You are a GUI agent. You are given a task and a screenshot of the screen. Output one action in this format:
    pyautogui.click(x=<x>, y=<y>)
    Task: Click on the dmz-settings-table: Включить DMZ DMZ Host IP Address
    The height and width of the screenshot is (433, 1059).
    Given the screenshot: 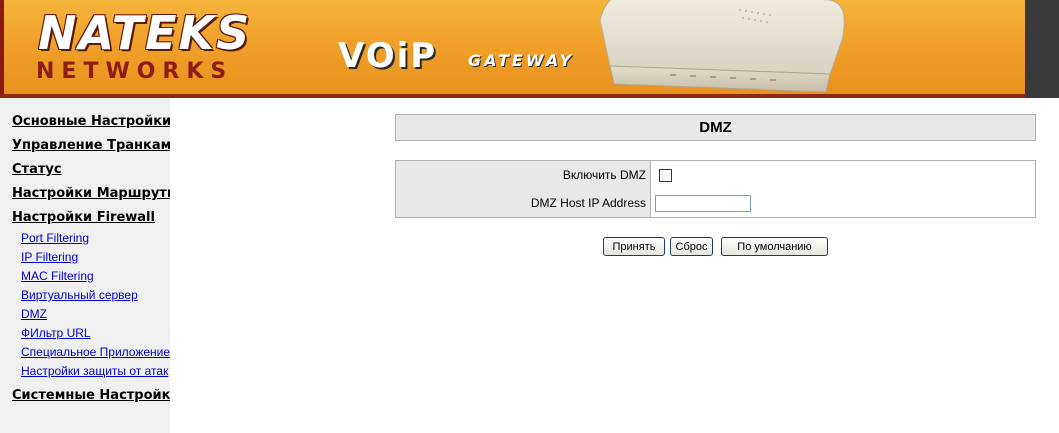 What is the action you would take?
    pyautogui.click(x=715, y=189)
    